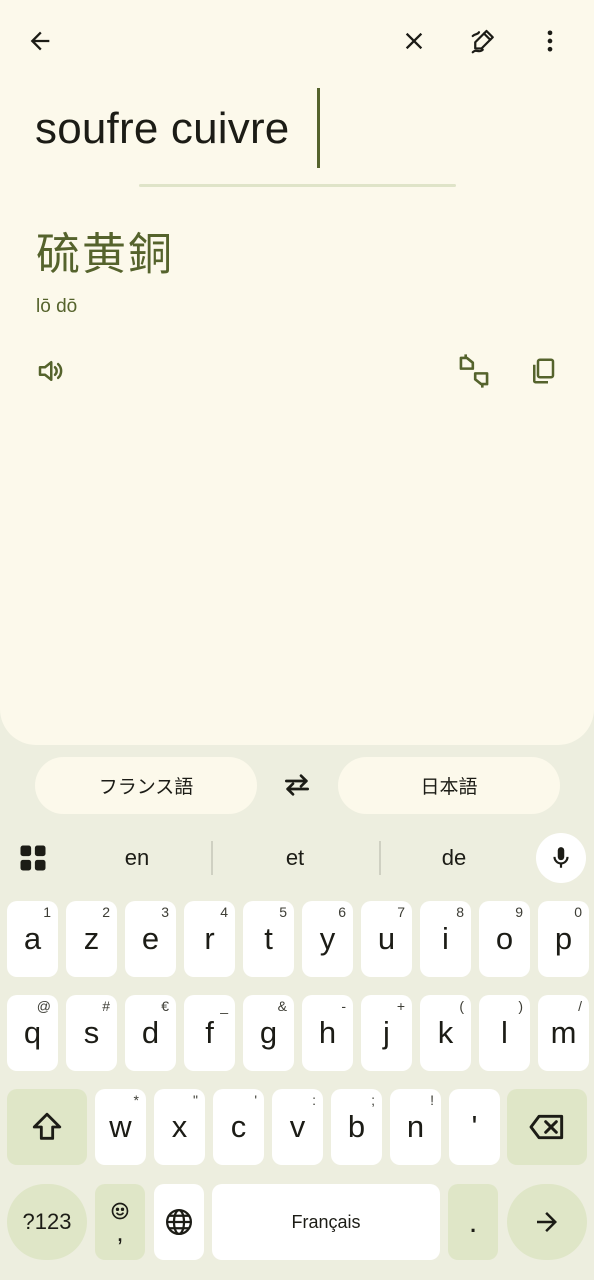  What do you see at coordinates (297, 185) in the screenshot?
I see `input-divider` at bounding box center [297, 185].